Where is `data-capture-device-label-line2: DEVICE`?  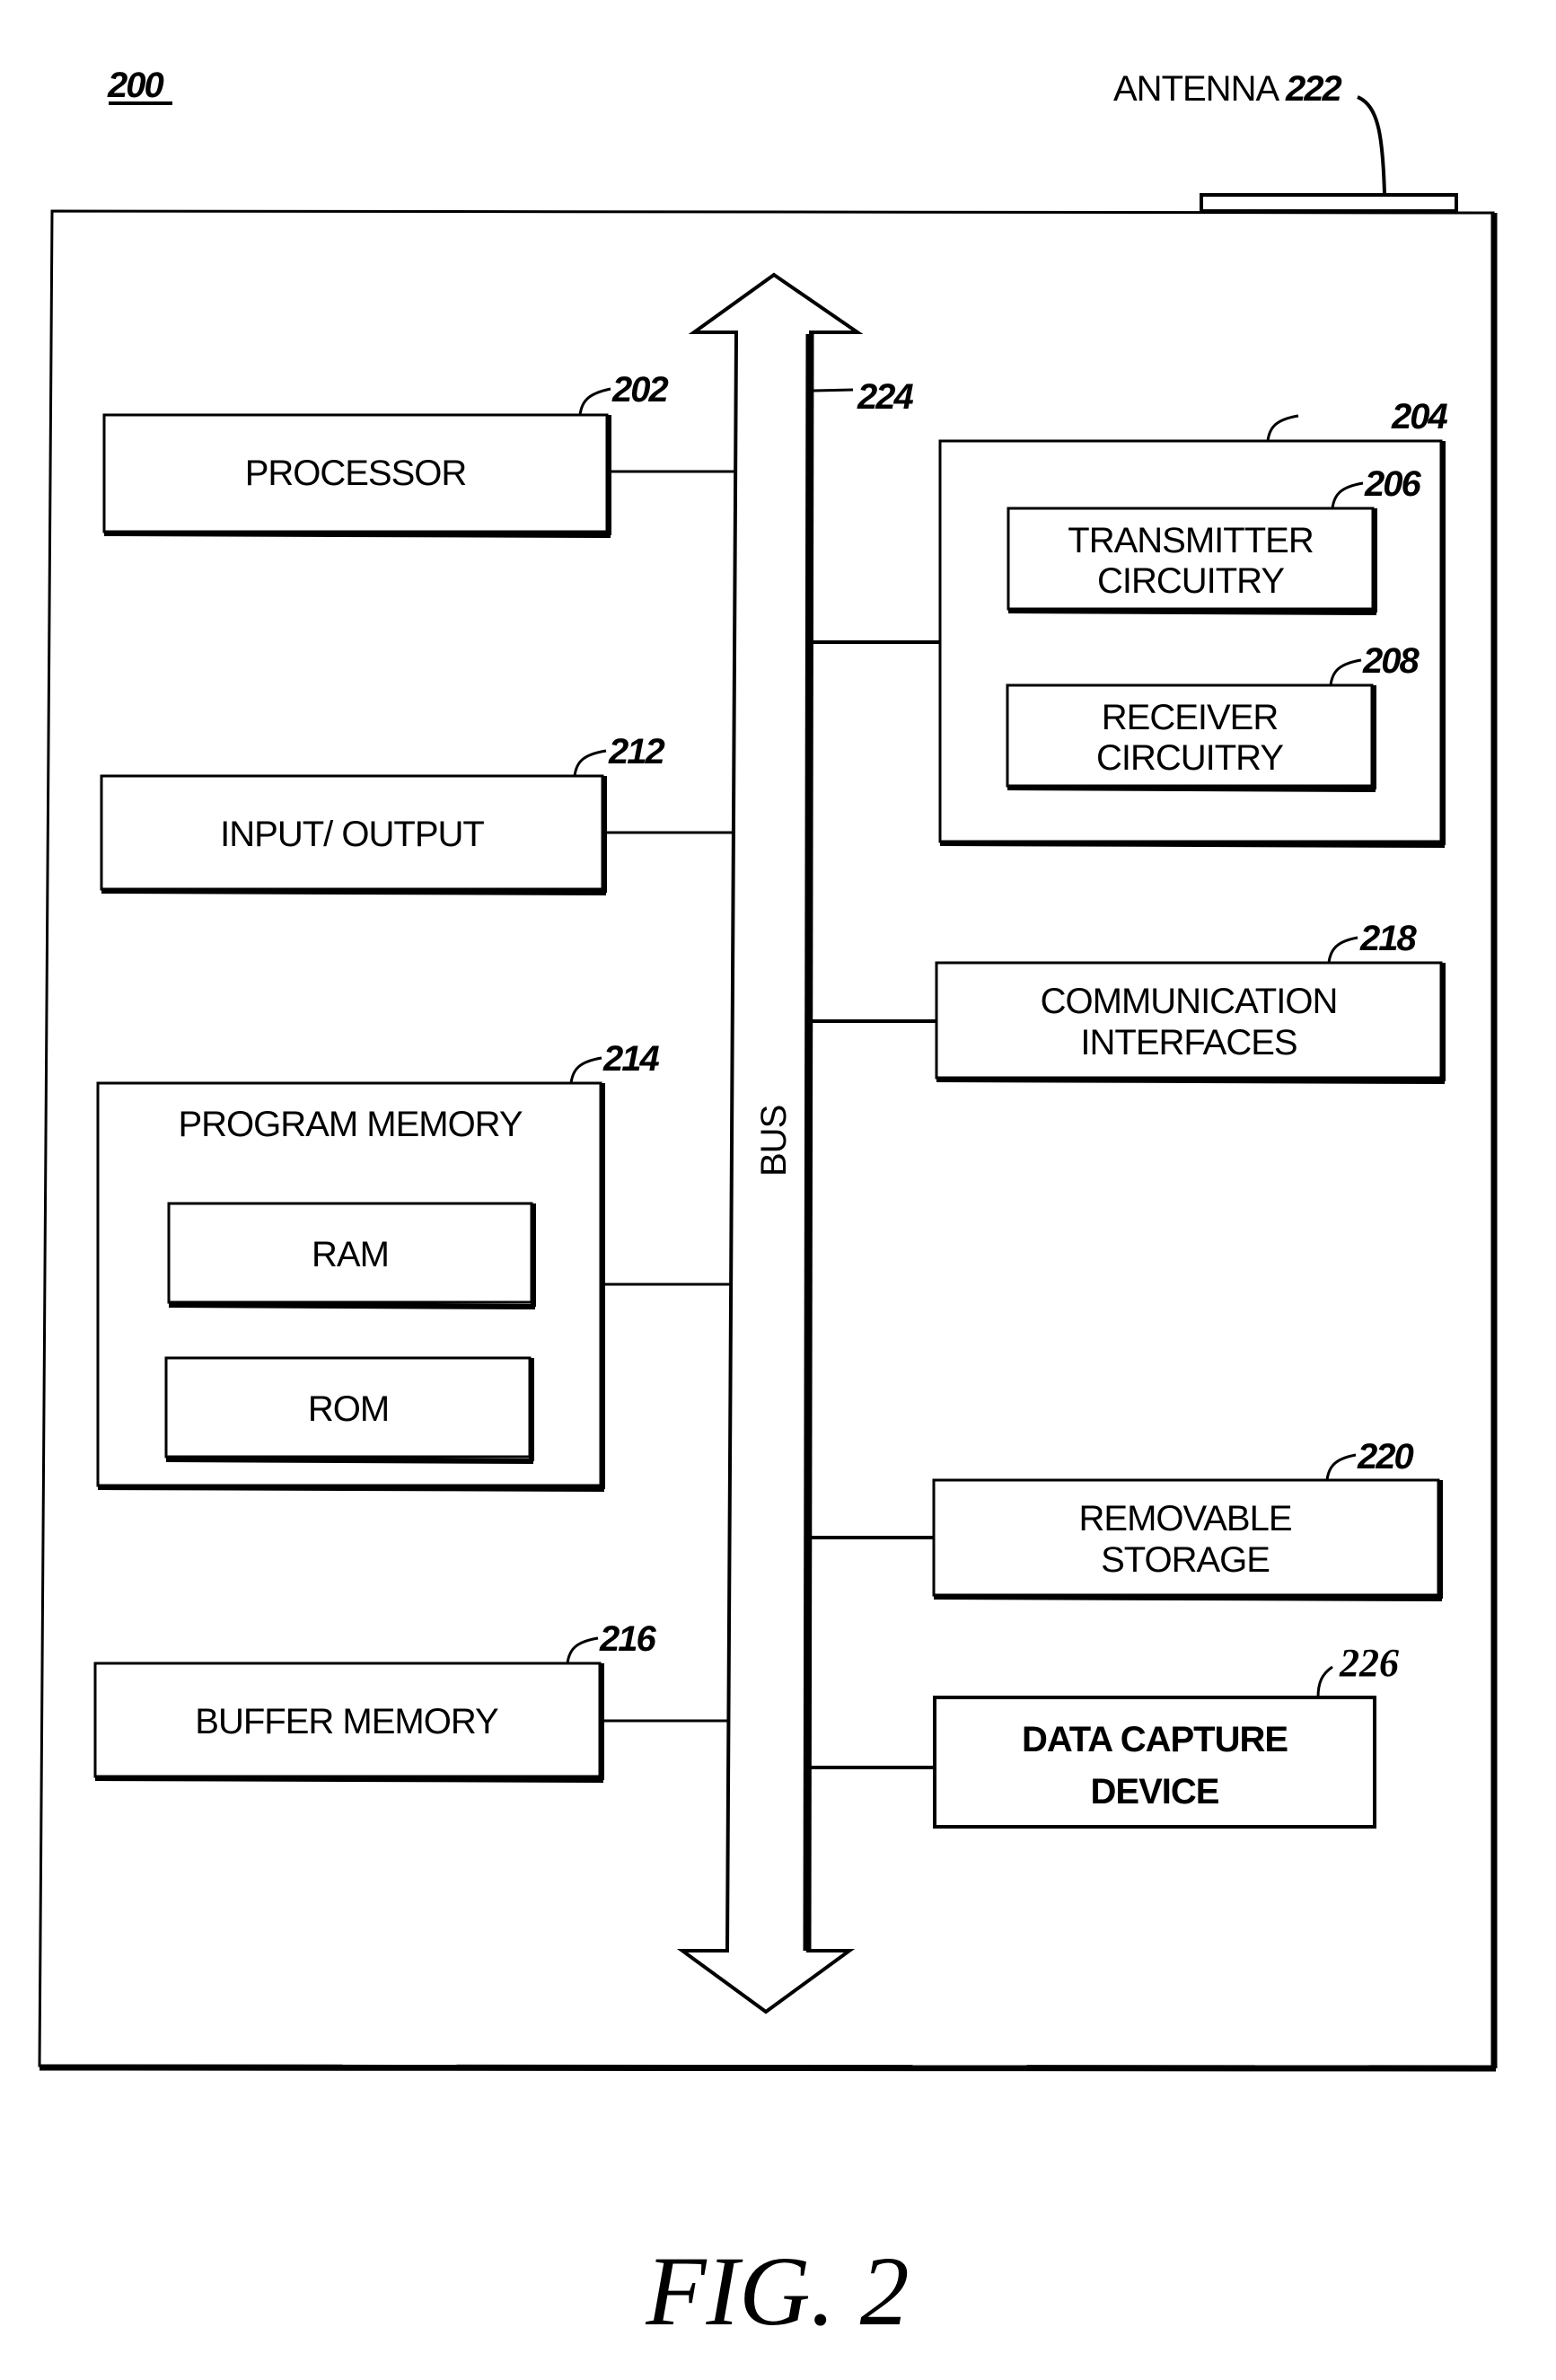
data-capture-device-label-line2: DEVICE is located at coordinates (1155, 1792).